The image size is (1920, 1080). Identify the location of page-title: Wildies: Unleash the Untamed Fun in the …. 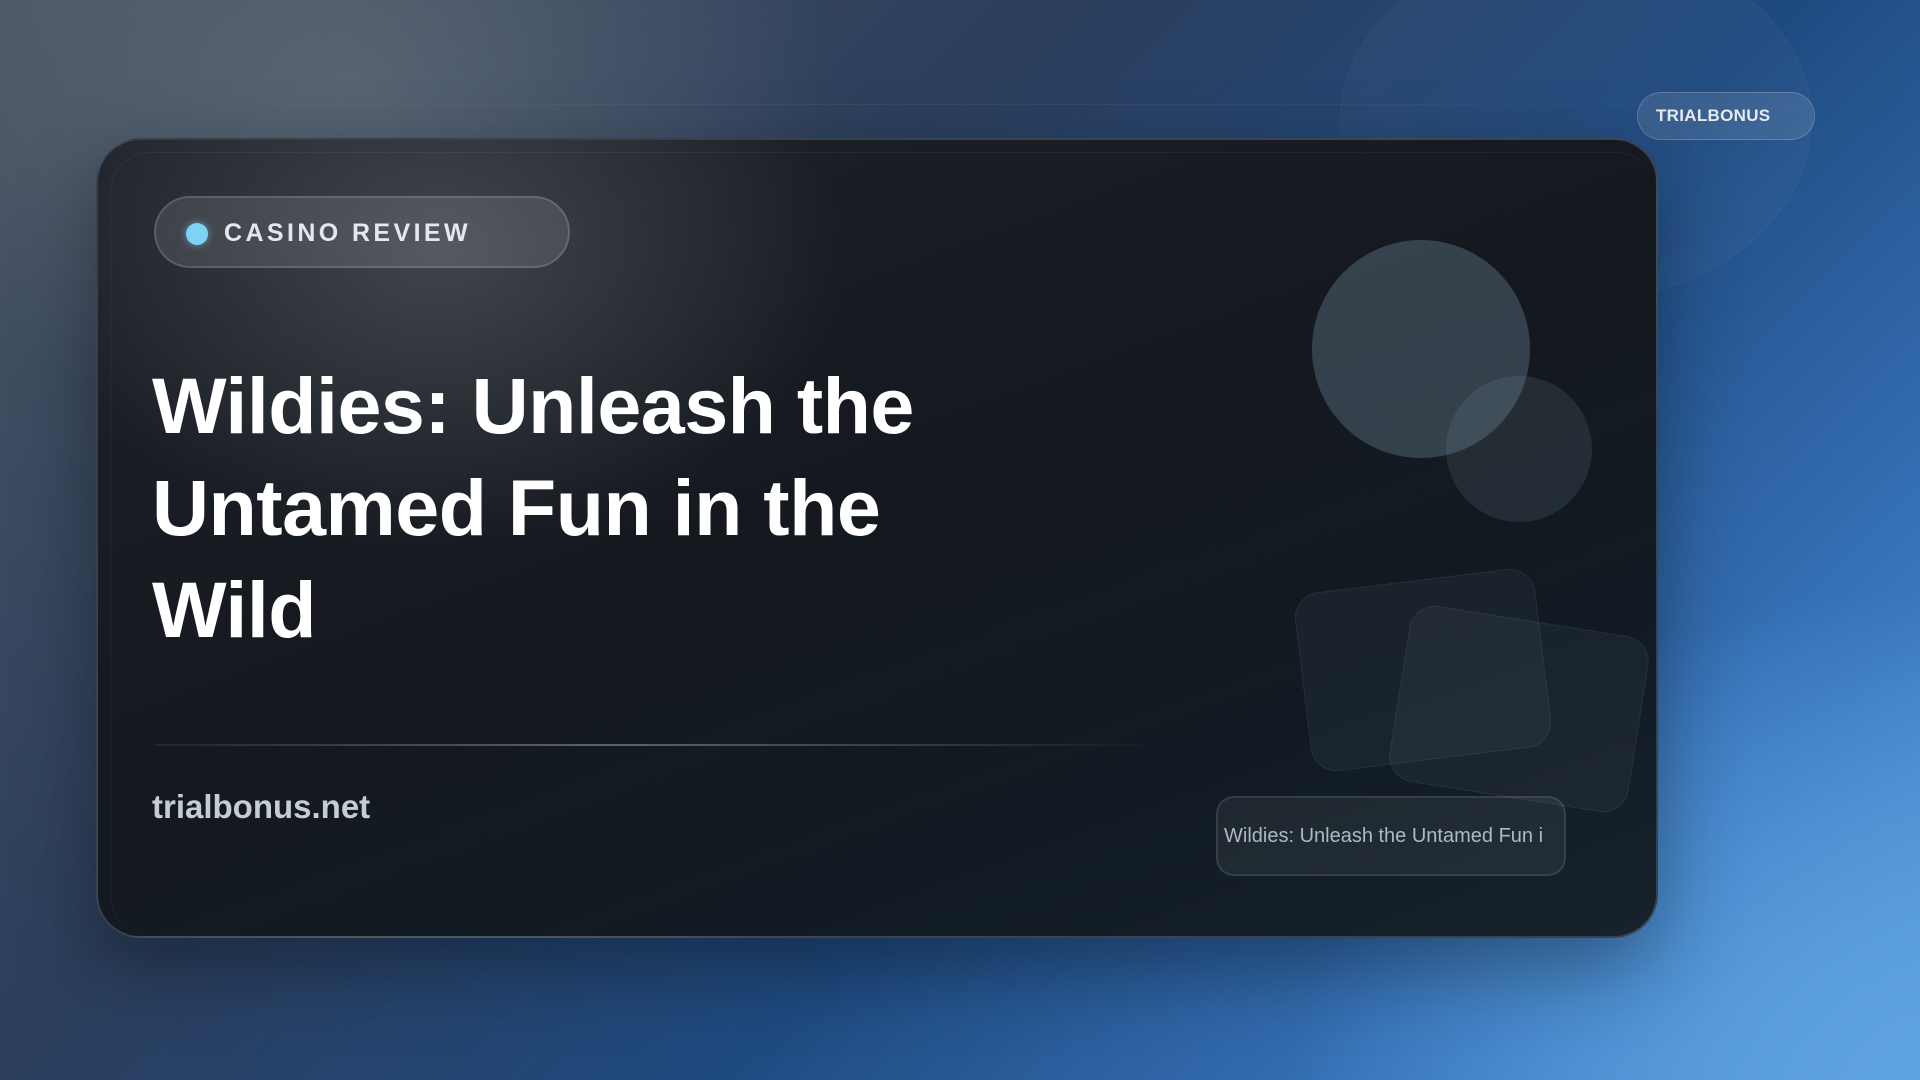
(533, 507).